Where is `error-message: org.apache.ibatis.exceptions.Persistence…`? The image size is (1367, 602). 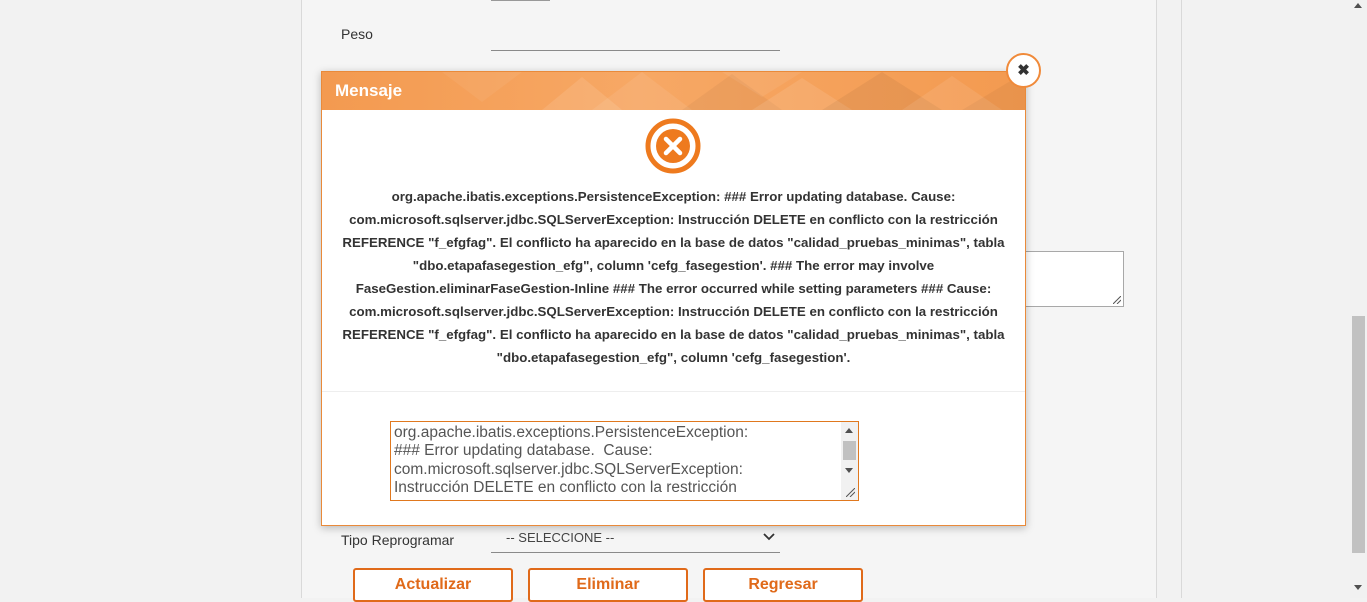 error-message: org.apache.ibatis.exceptions.Persistence… is located at coordinates (673, 277).